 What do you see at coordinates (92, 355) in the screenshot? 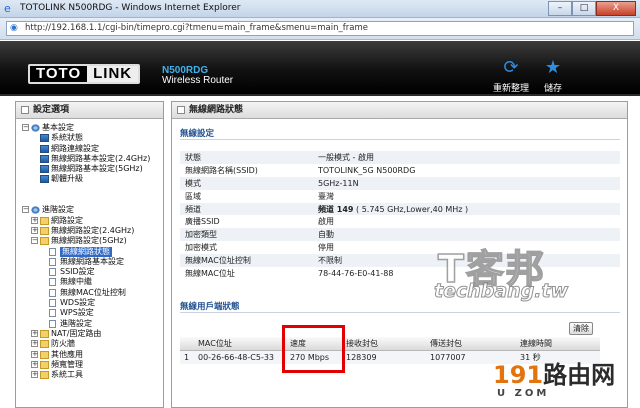
I see `tree-item-other-apps: + 其他應用` at bounding box center [92, 355].